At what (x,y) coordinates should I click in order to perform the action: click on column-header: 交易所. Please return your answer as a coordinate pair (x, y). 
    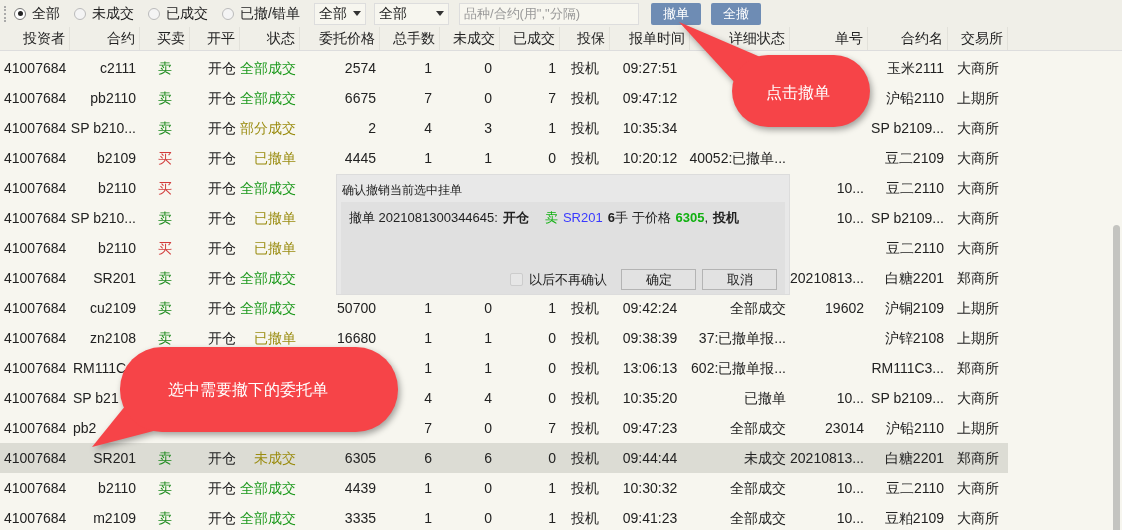
    Looking at the image, I should click on (978, 38).